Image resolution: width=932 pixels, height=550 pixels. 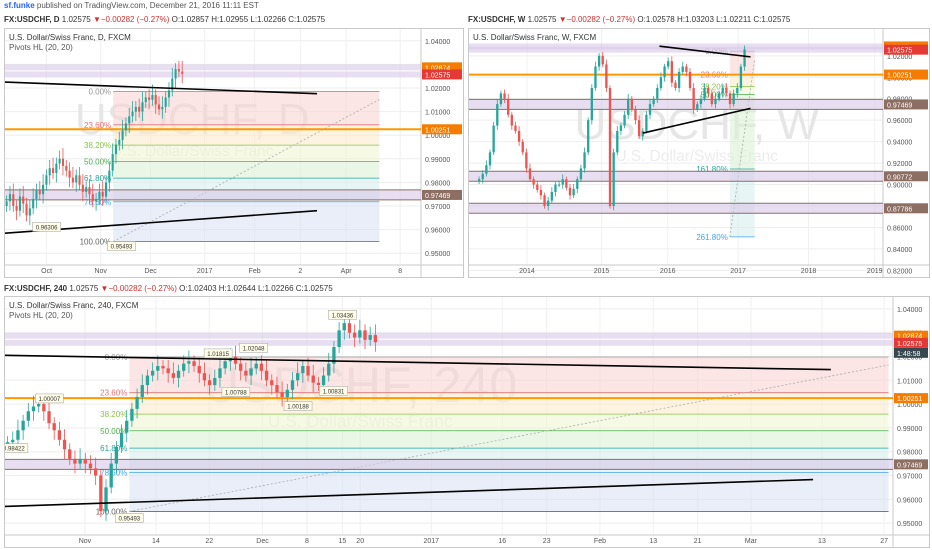 I want to click on x-tick-label: 2018, so click(x=809, y=271).